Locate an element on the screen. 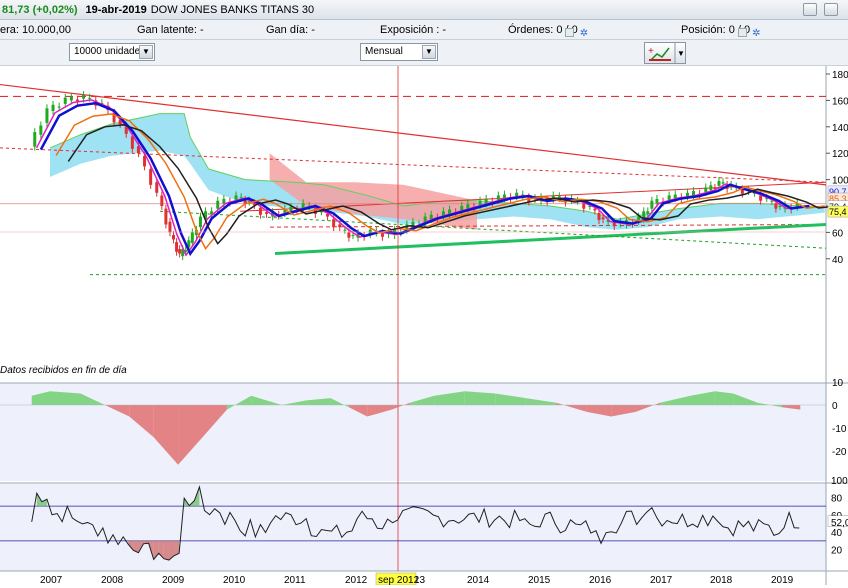  rsi-axis-label: 20 is located at coordinates (837, 551).